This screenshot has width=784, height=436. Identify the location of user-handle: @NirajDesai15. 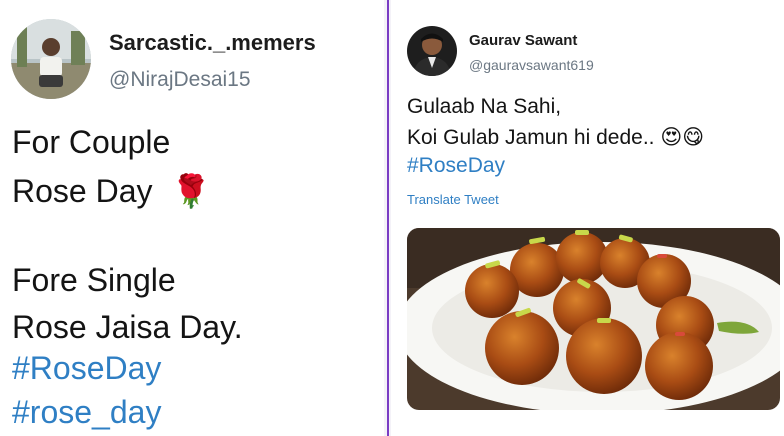
(180, 80).